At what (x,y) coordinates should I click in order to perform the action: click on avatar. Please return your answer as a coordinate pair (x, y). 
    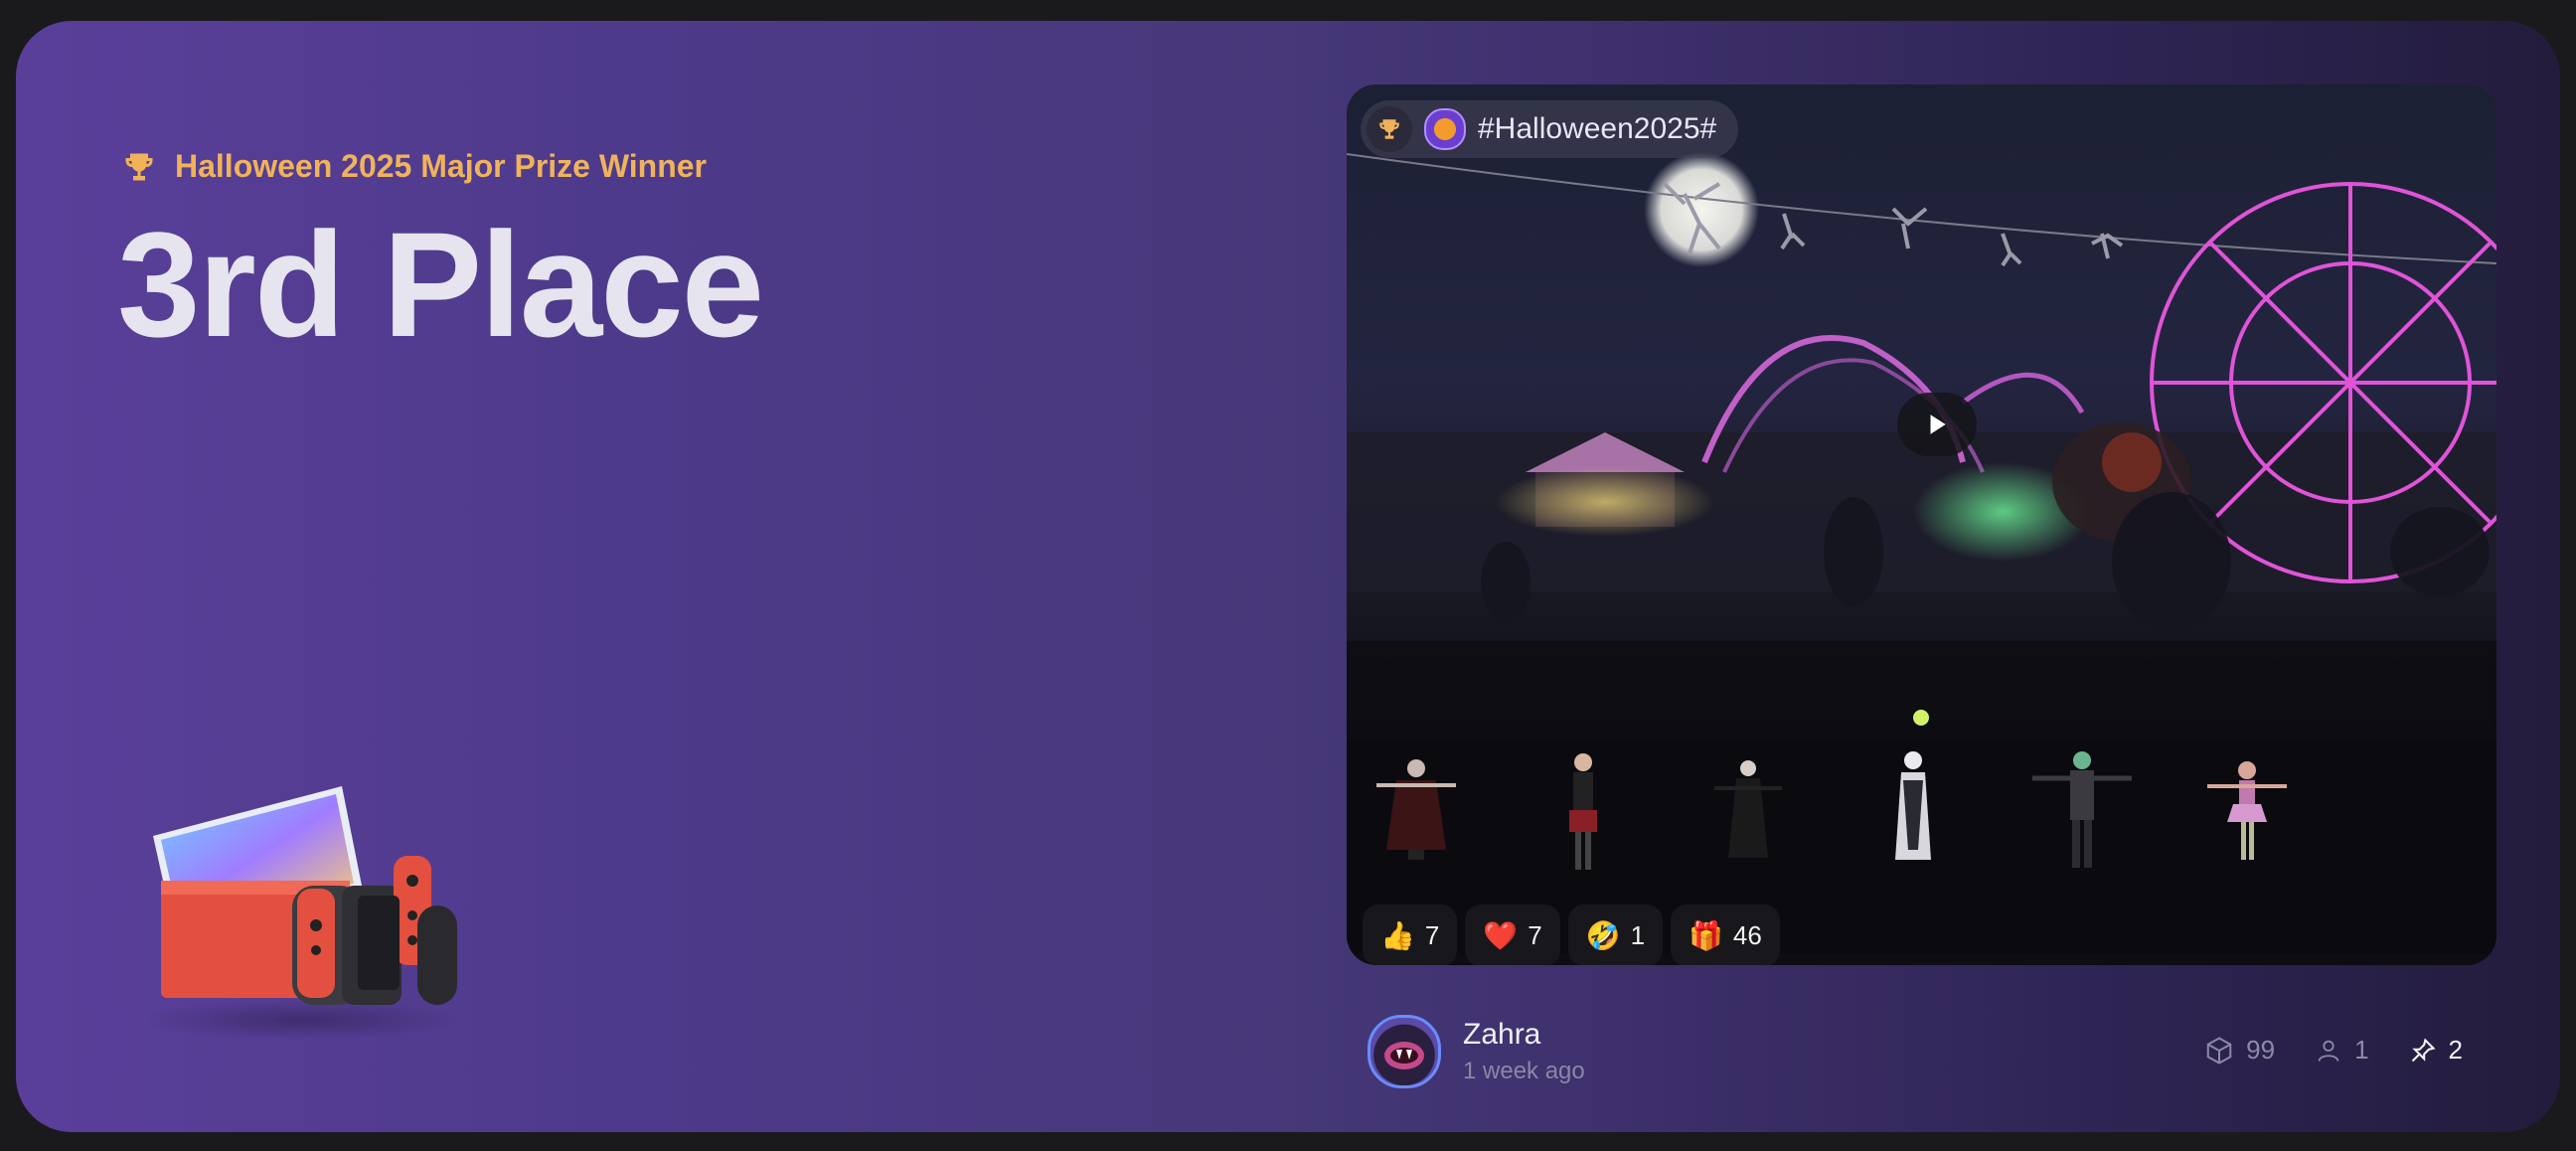
    Looking at the image, I should click on (1404, 1052).